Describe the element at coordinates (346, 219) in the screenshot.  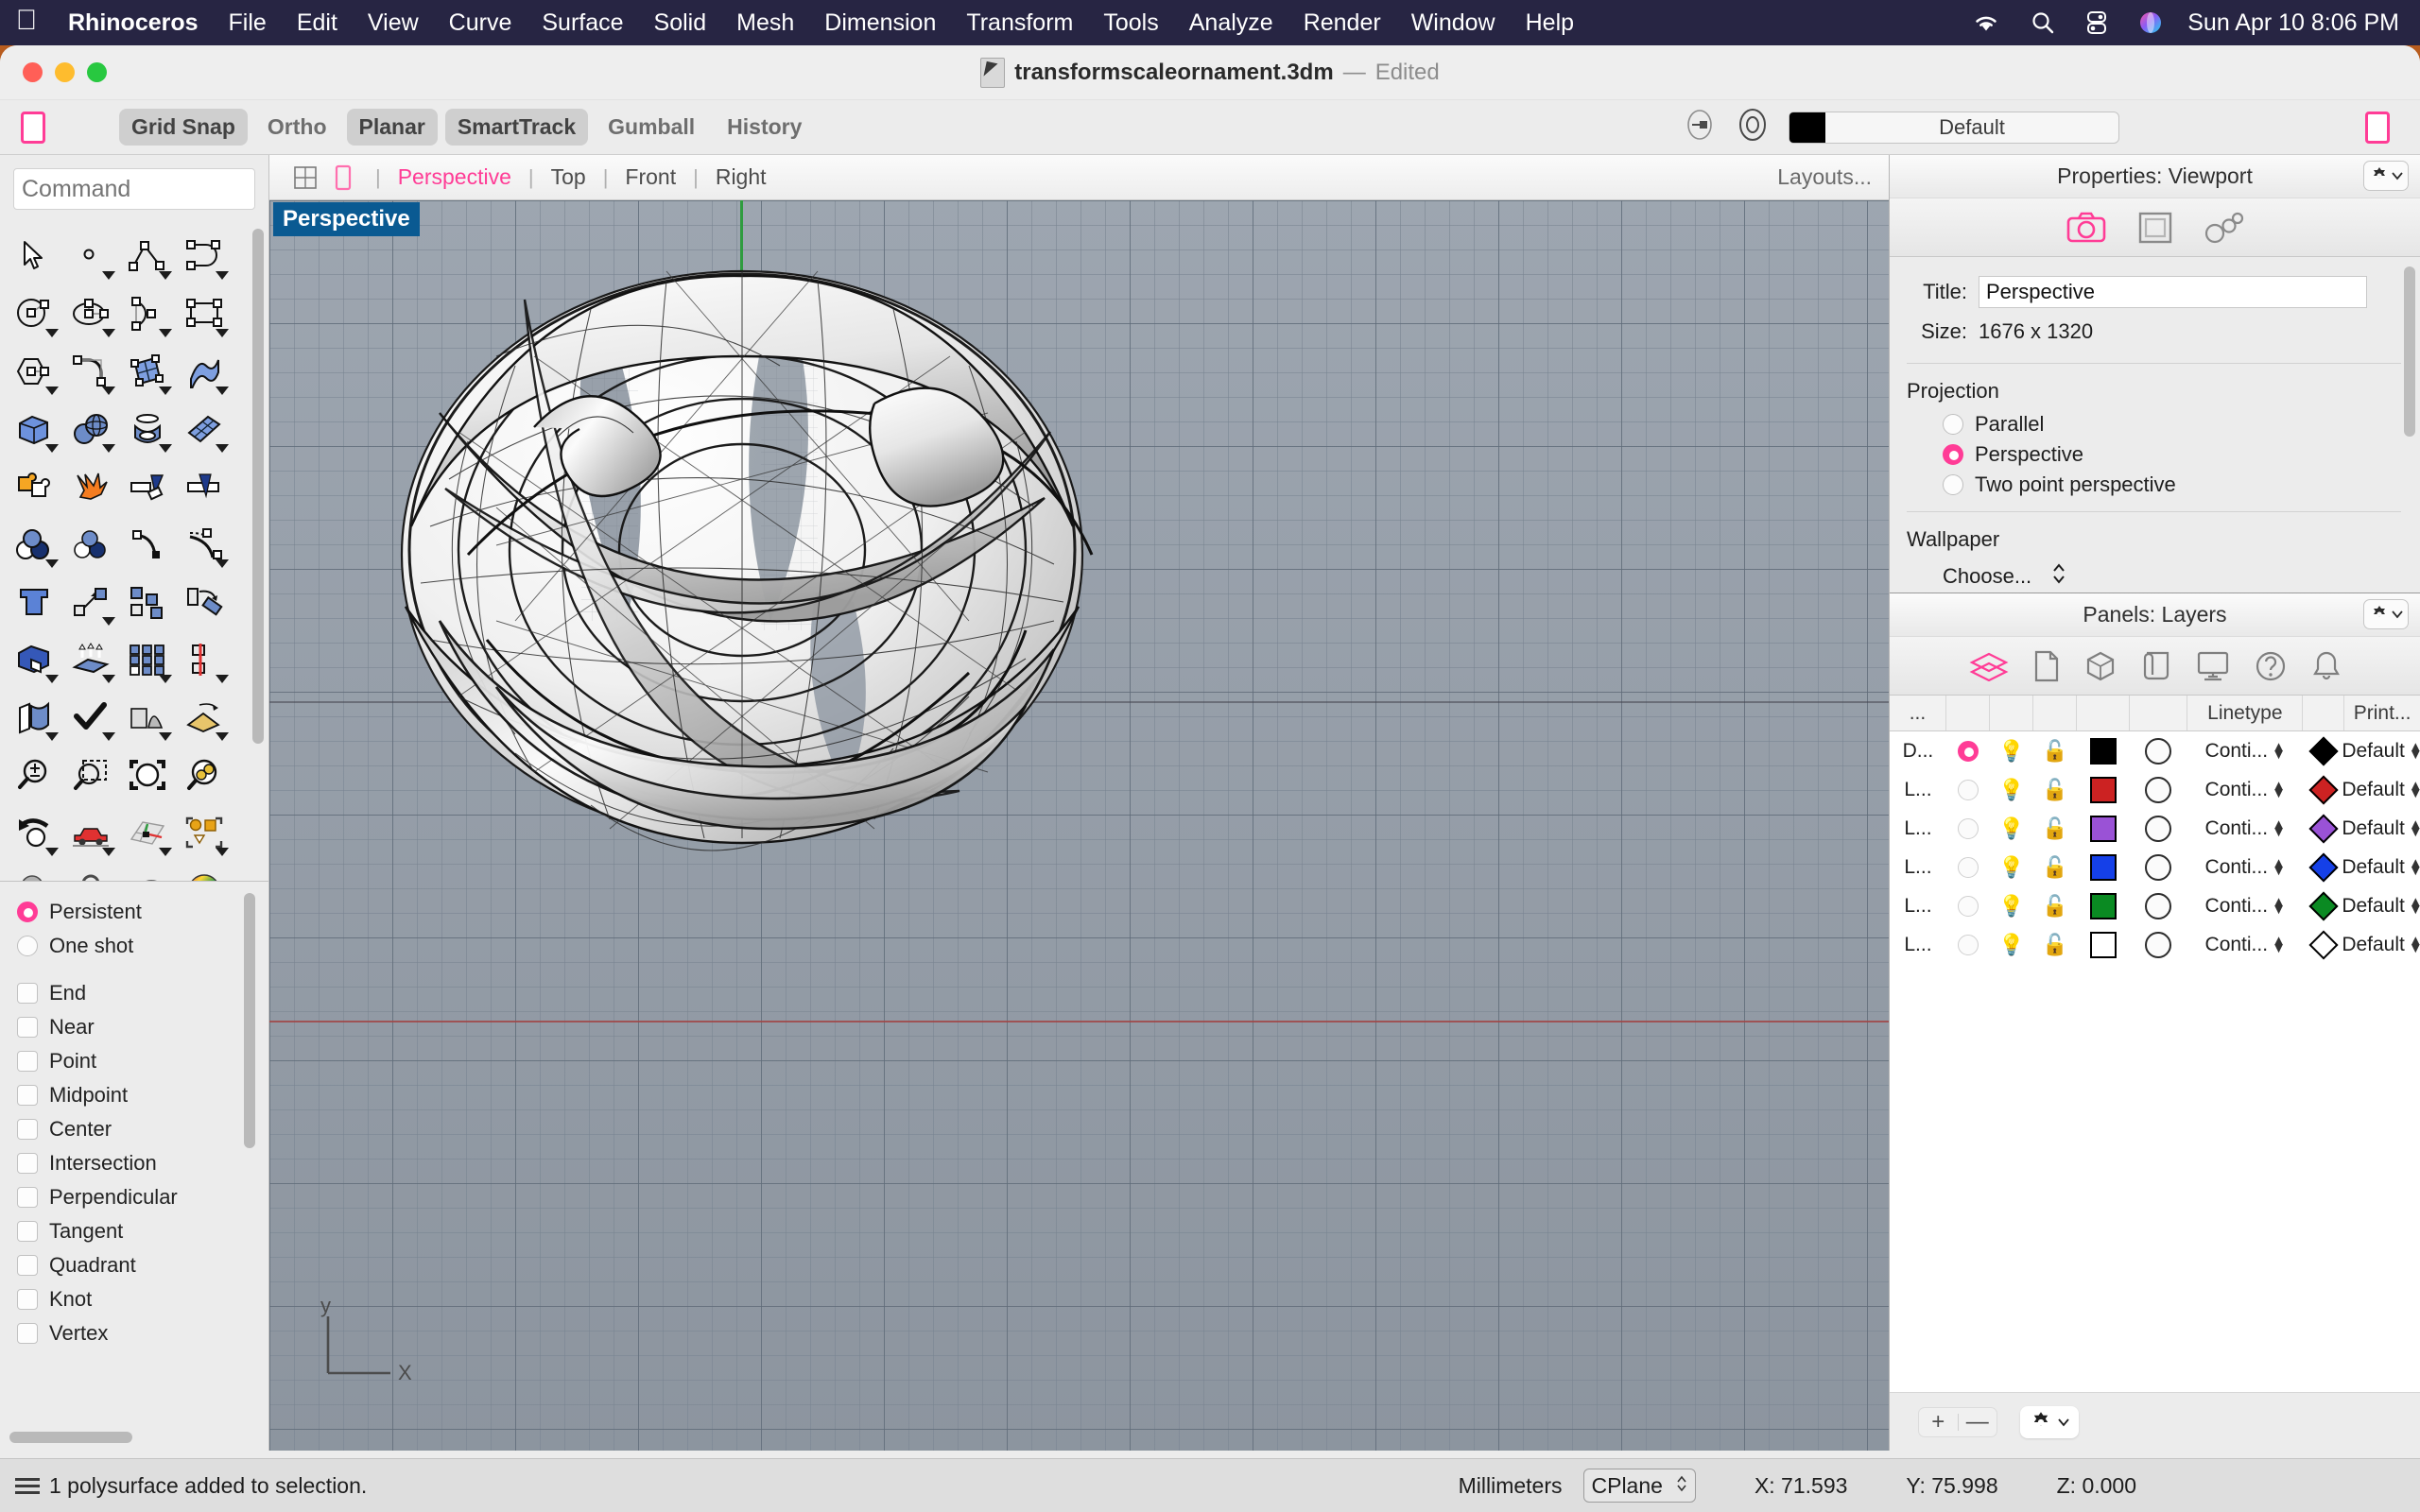
I see `viewport-name-label: Perspective` at that location.